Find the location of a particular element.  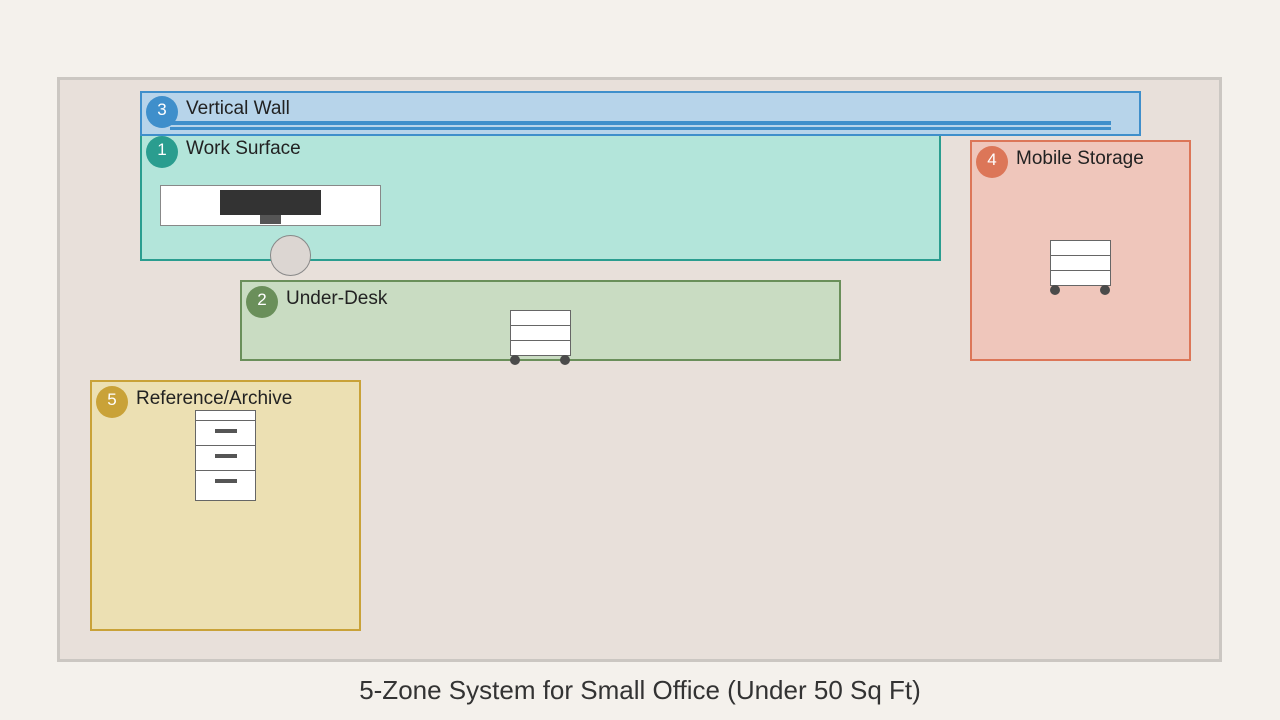

rolling-cart is located at coordinates (1080, 263).